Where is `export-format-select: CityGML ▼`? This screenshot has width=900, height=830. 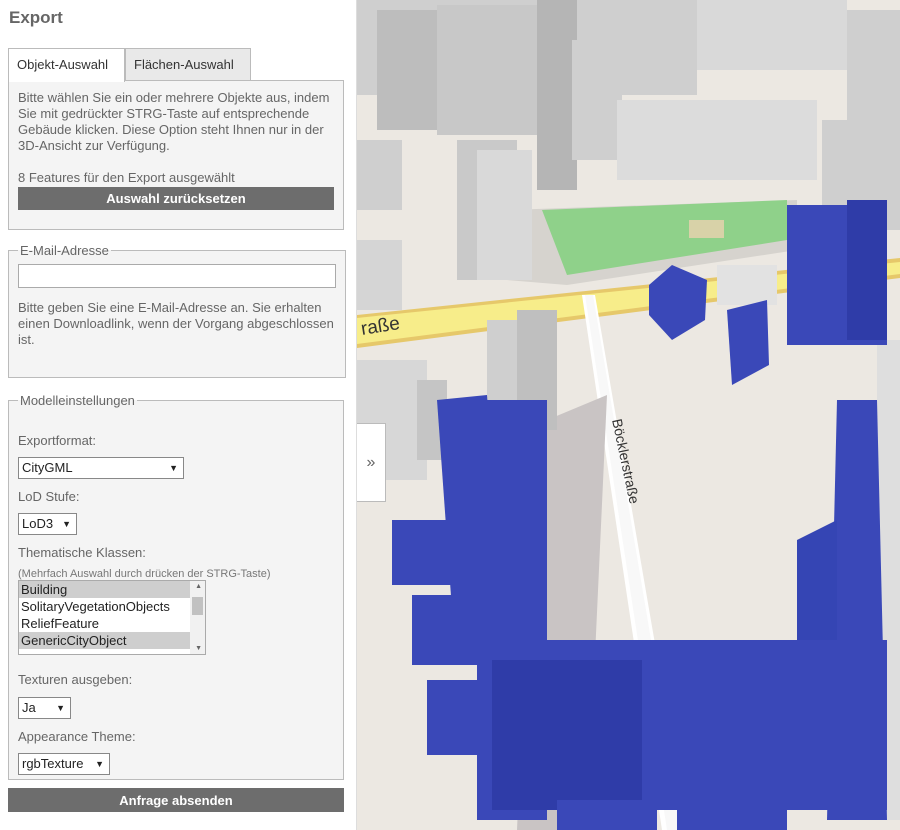 export-format-select: CityGML ▼ is located at coordinates (101, 468).